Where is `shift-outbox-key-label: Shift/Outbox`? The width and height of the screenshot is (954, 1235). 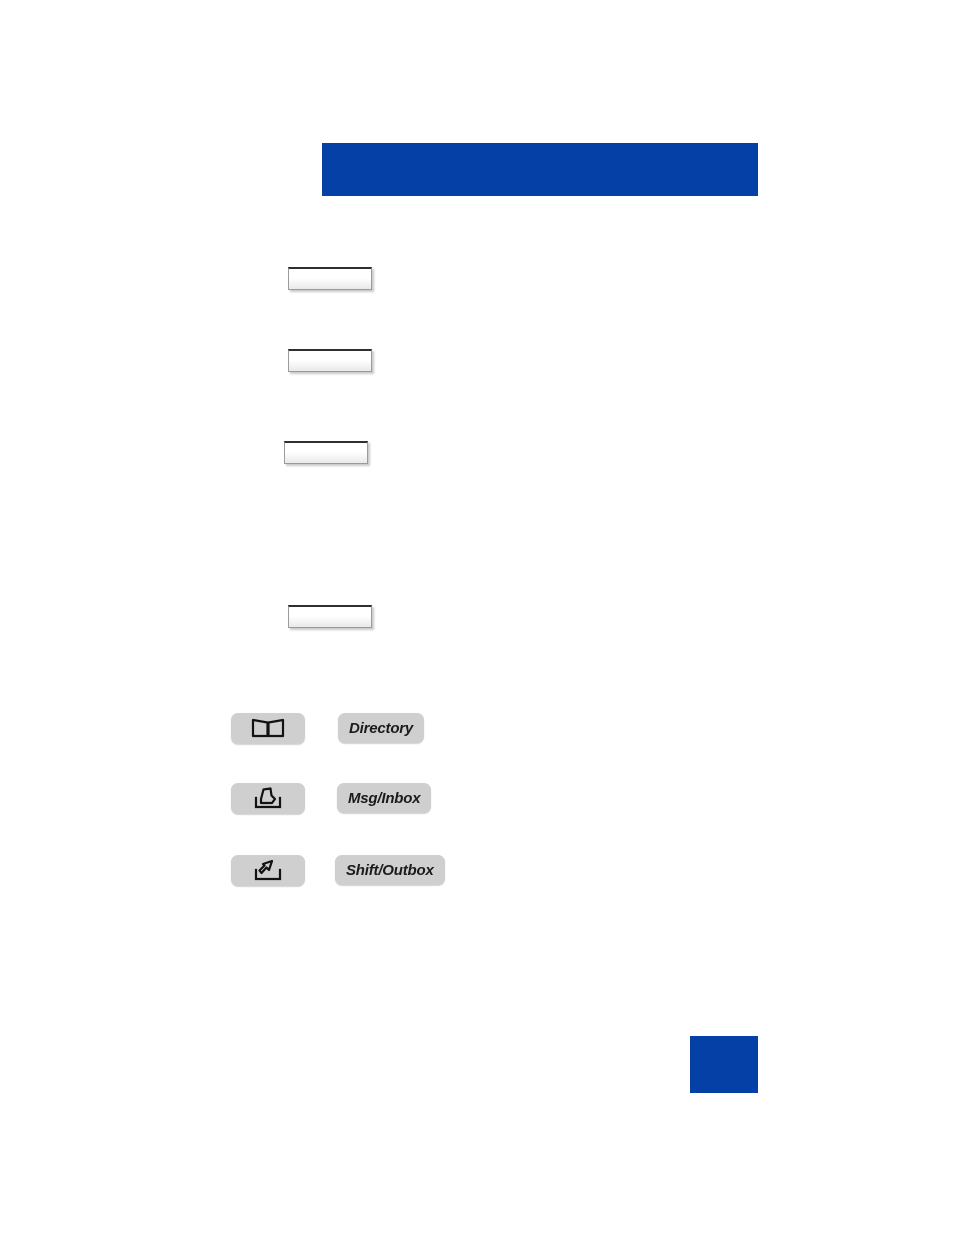
shift-outbox-key-label: Shift/Outbox is located at coordinates (390, 870).